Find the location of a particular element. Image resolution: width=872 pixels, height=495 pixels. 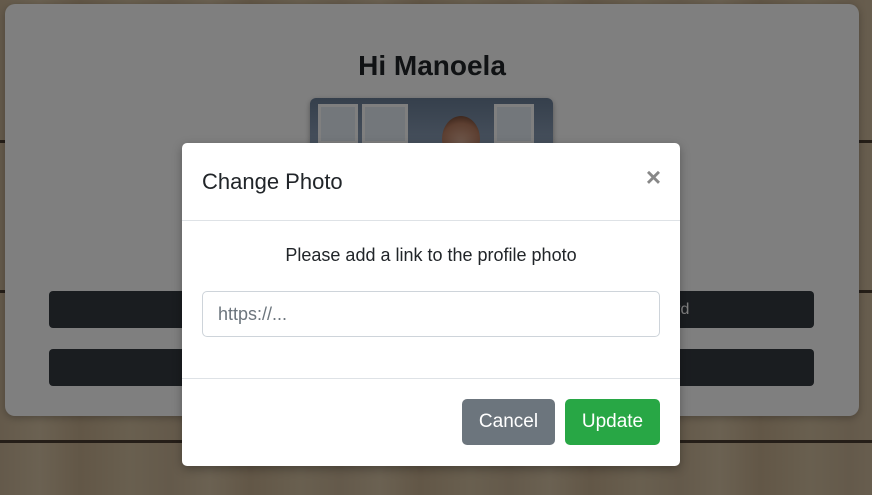

modal-title: Change Photo is located at coordinates (272, 181).